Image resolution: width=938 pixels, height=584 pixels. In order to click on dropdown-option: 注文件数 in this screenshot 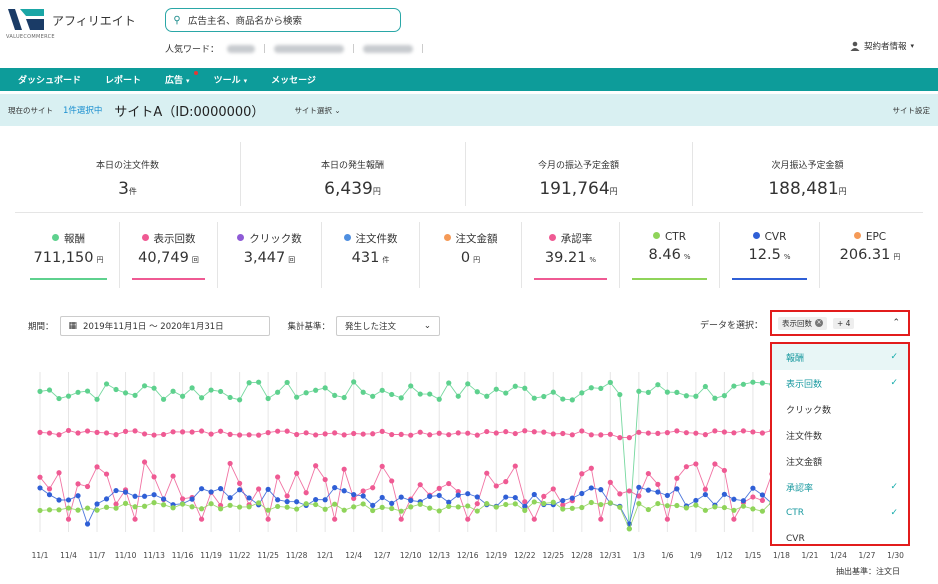, I will do `click(840, 435)`.